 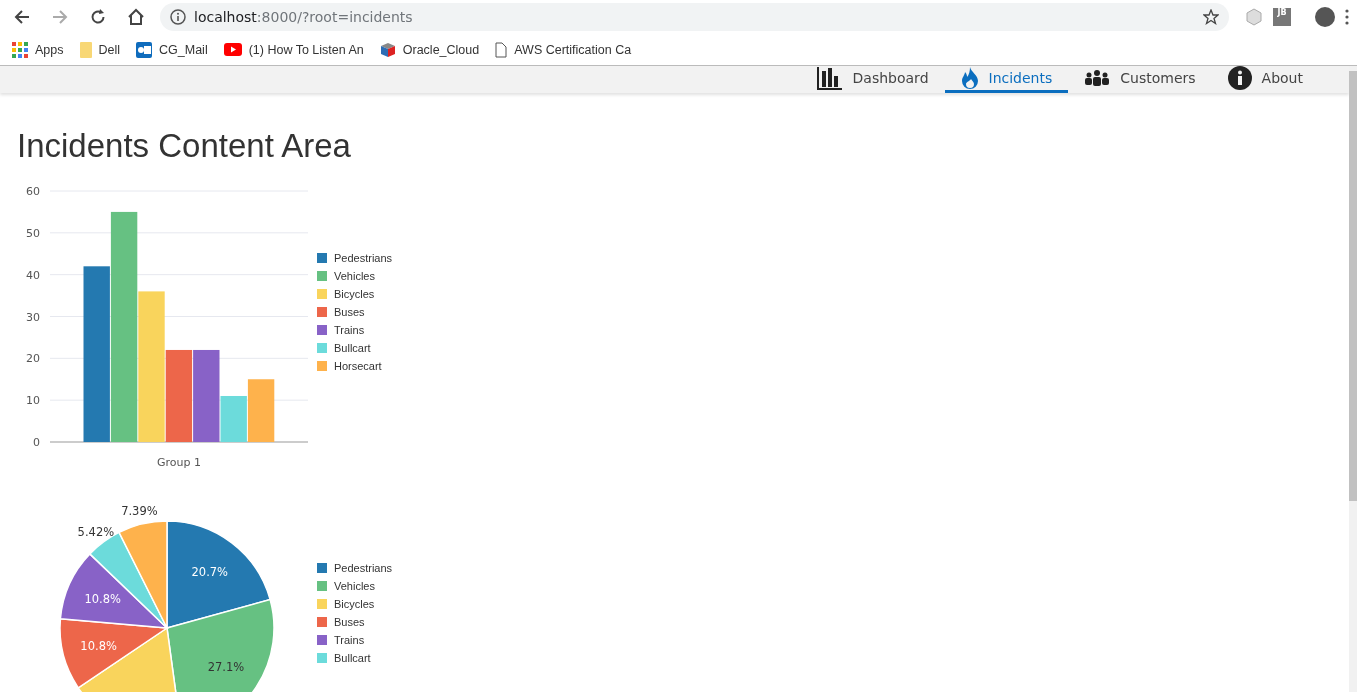 What do you see at coordinates (563, 49) in the screenshot?
I see `bookmark-link: AWS Certification Ca` at bounding box center [563, 49].